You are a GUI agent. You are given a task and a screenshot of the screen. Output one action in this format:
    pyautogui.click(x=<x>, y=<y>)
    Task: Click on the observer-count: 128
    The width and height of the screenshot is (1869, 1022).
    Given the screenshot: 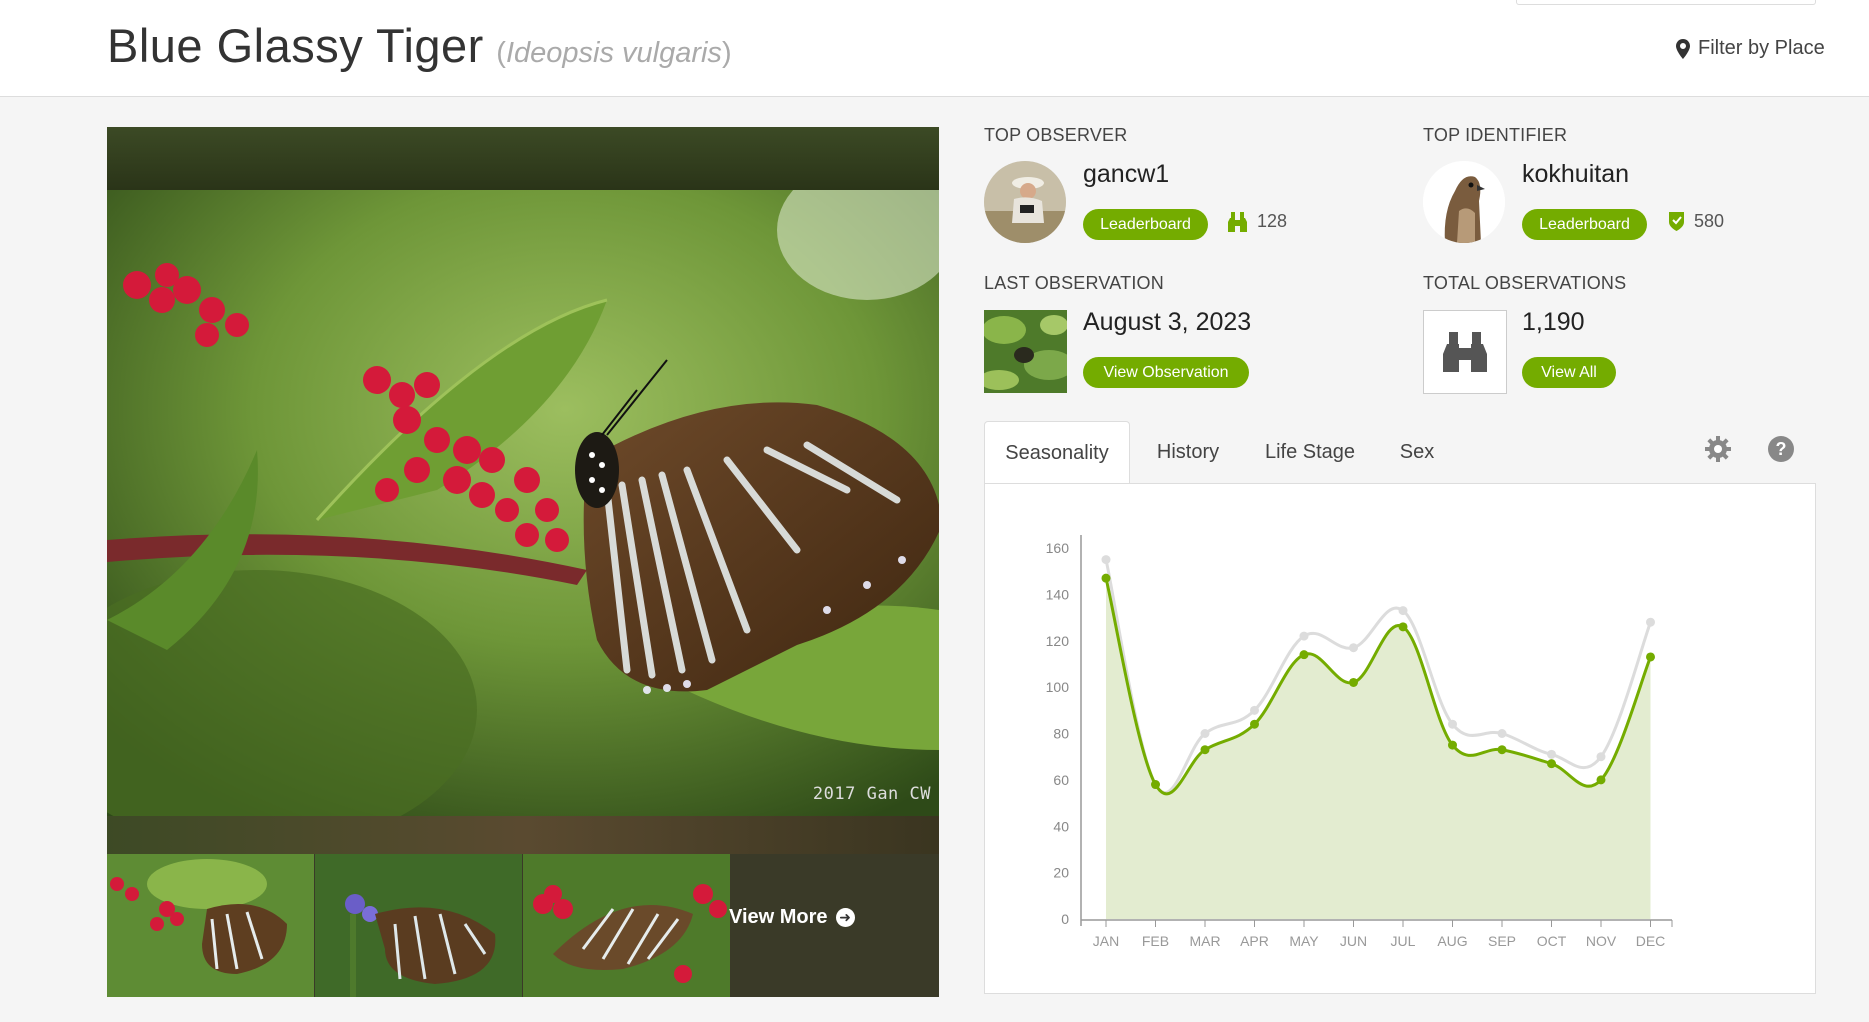 What is the action you would take?
    pyautogui.click(x=1257, y=221)
    